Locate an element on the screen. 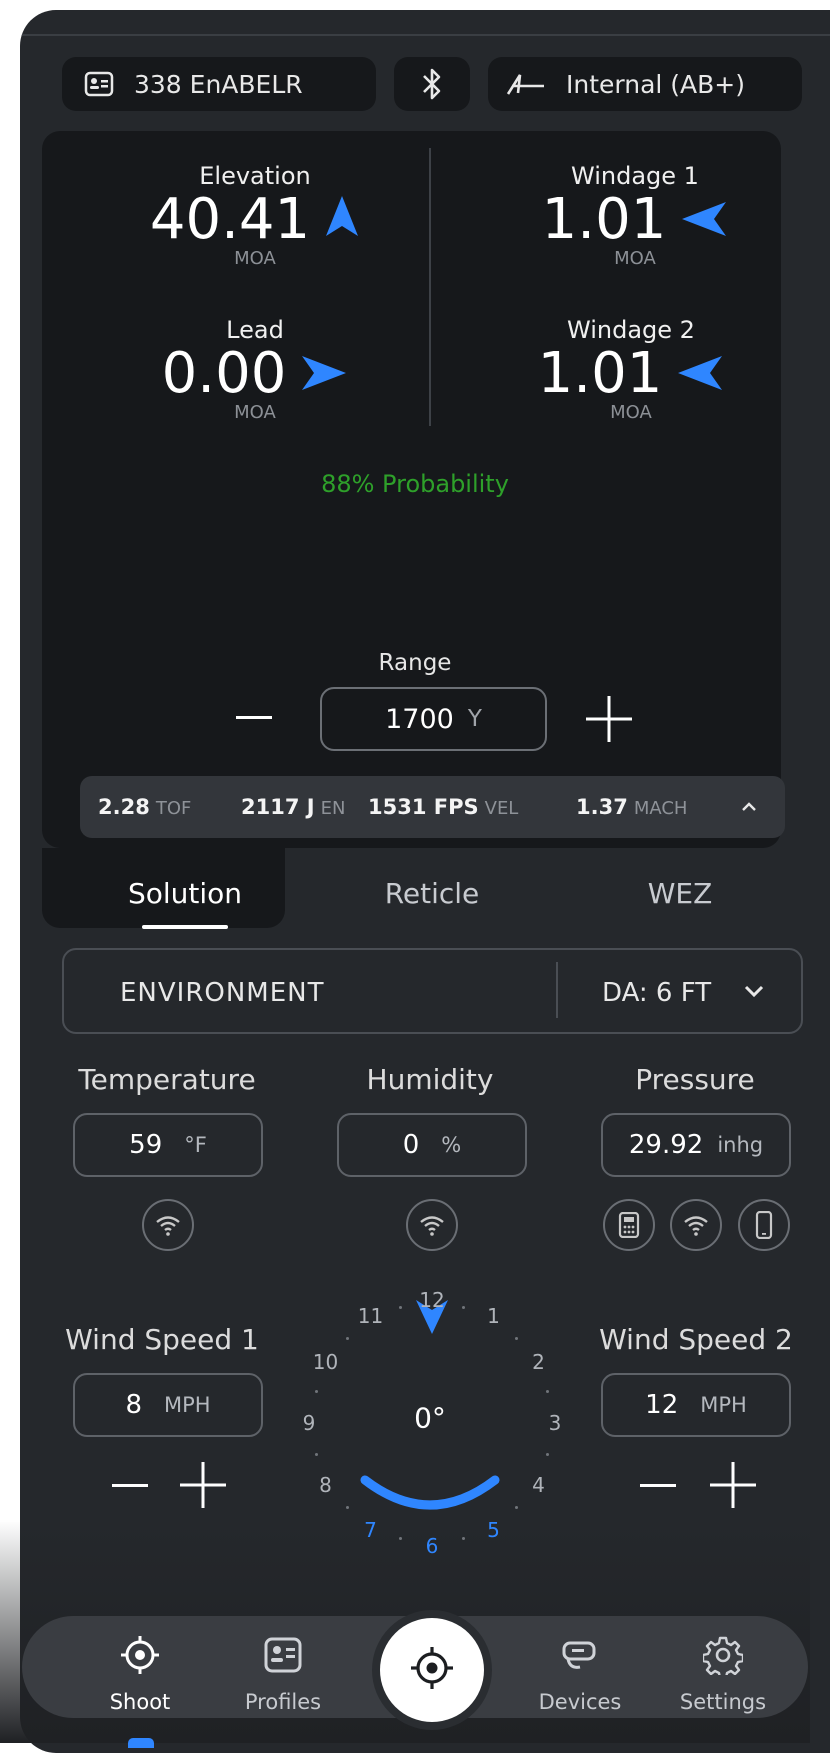 This screenshot has width=830, height=1753. windage1-value: 1.01 is located at coordinates (604, 219).